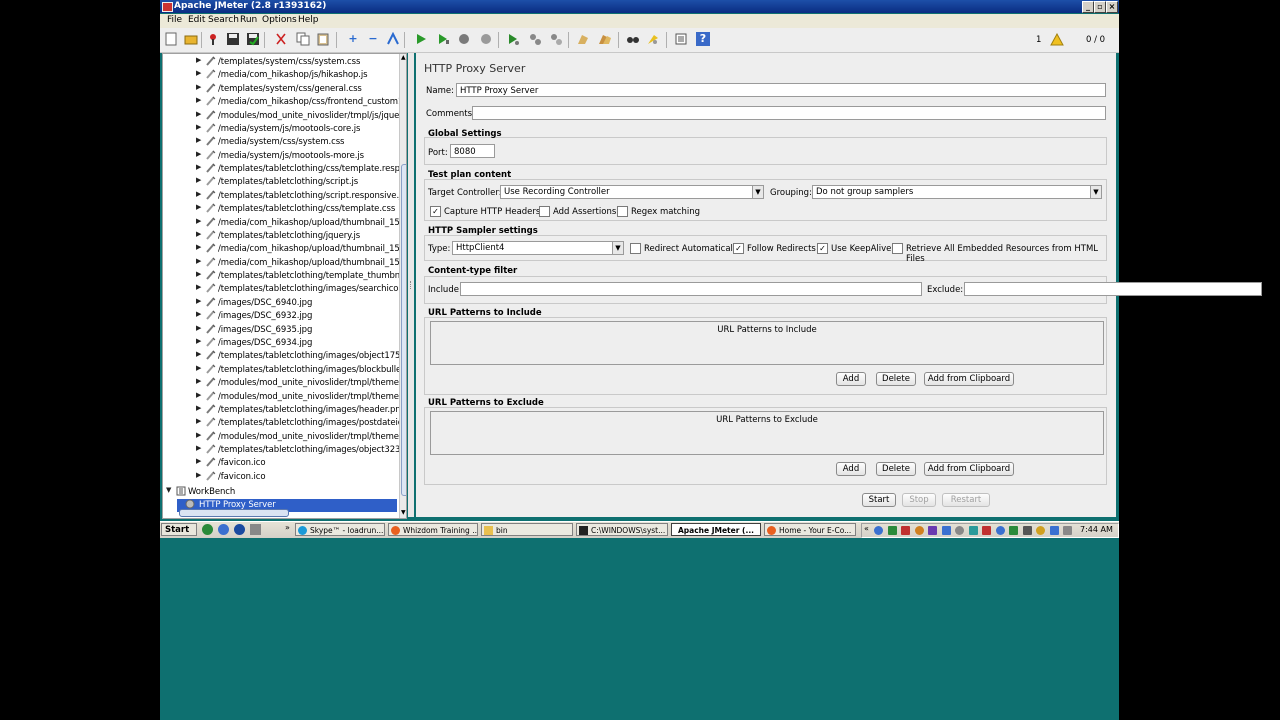  I want to click on help-icon: ?, so click(703, 39).